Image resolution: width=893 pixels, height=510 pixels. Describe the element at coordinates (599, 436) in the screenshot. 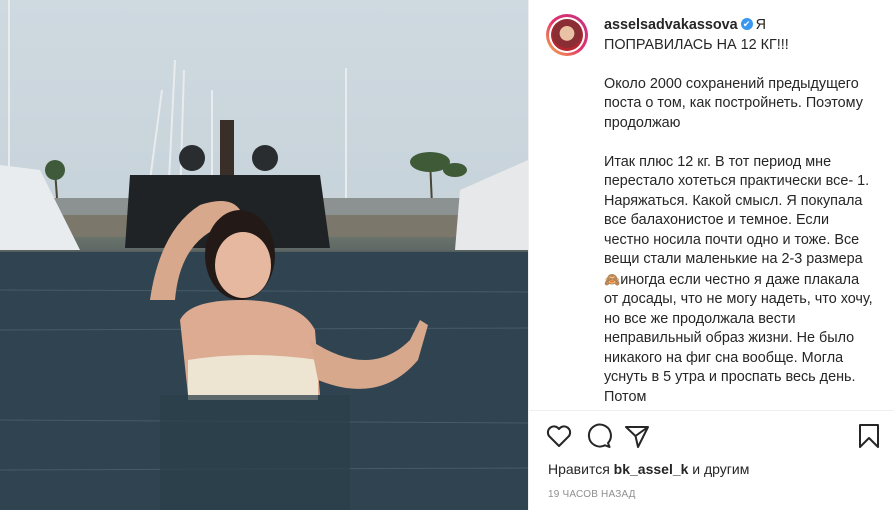

I see `comment-icon` at that location.